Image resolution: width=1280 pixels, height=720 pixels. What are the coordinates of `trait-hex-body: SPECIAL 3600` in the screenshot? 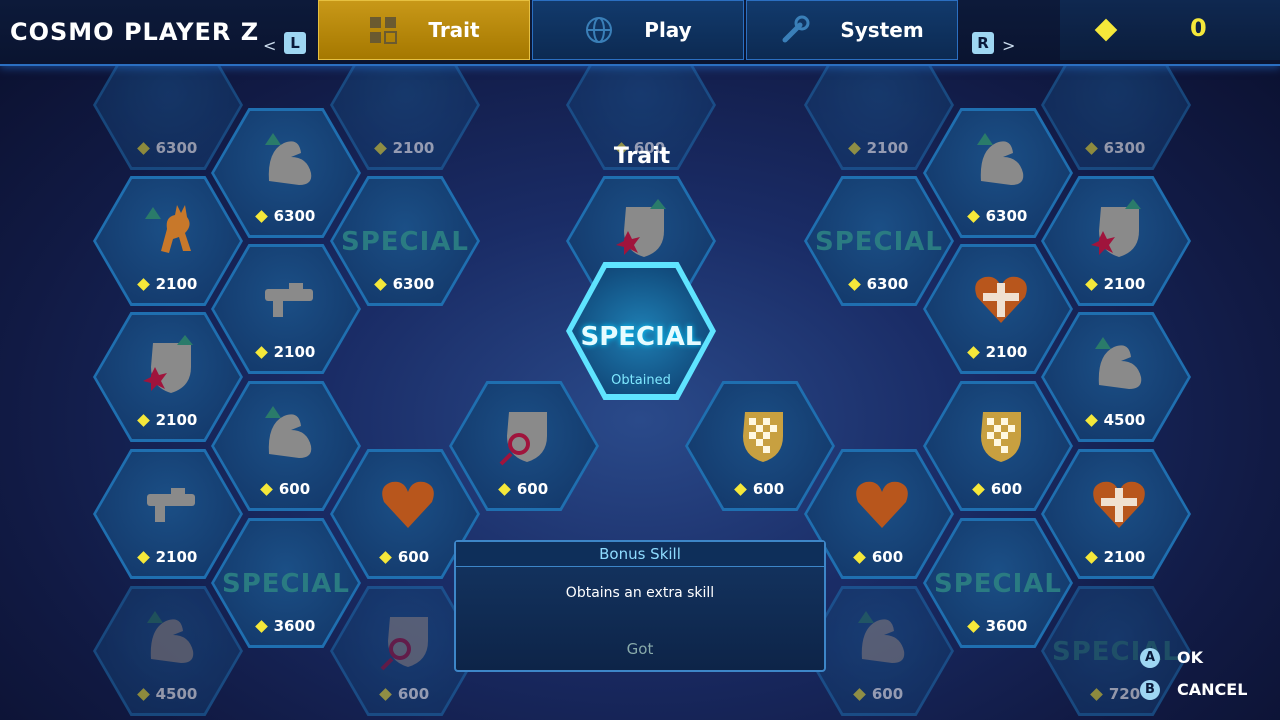 It's located at (998, 583).